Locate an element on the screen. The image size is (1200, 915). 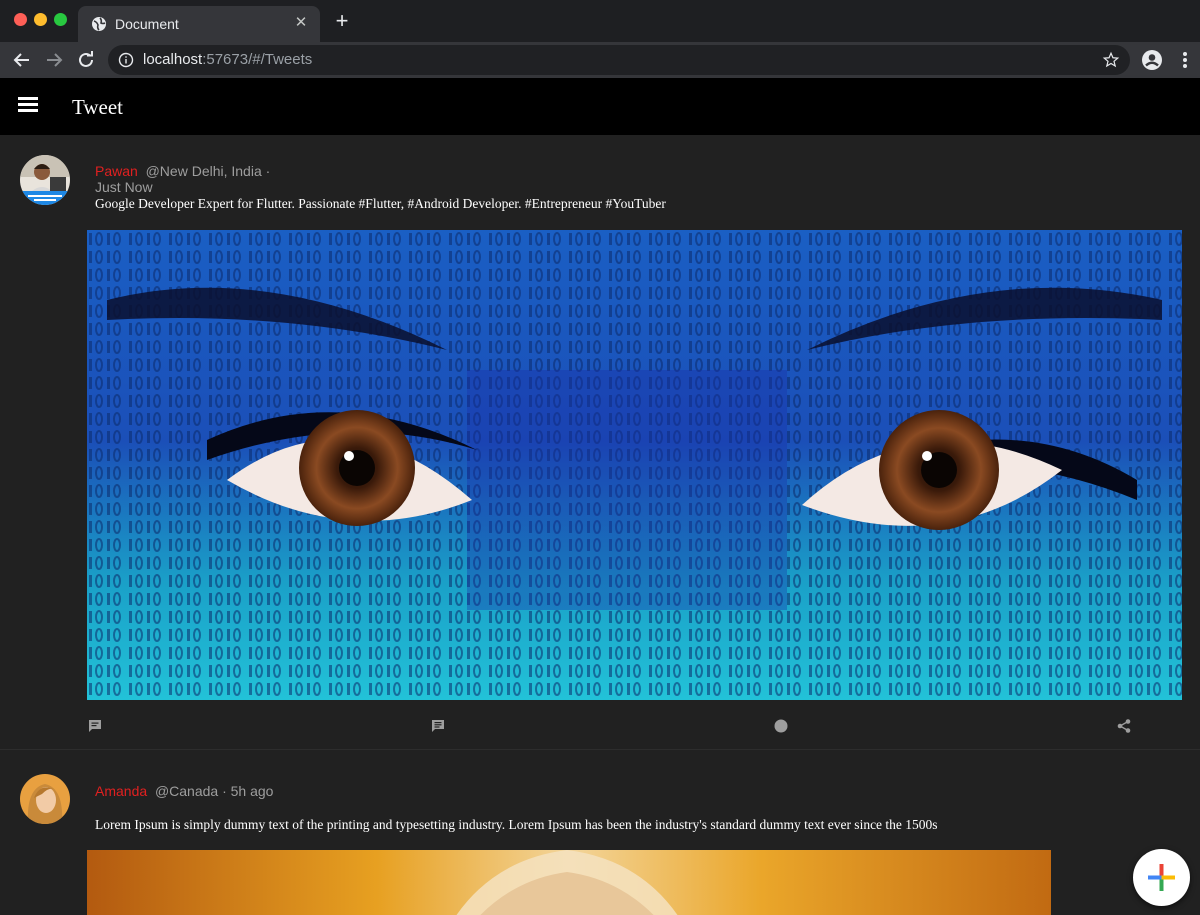
author-name: Amanda is located at coordinates (121, 791).